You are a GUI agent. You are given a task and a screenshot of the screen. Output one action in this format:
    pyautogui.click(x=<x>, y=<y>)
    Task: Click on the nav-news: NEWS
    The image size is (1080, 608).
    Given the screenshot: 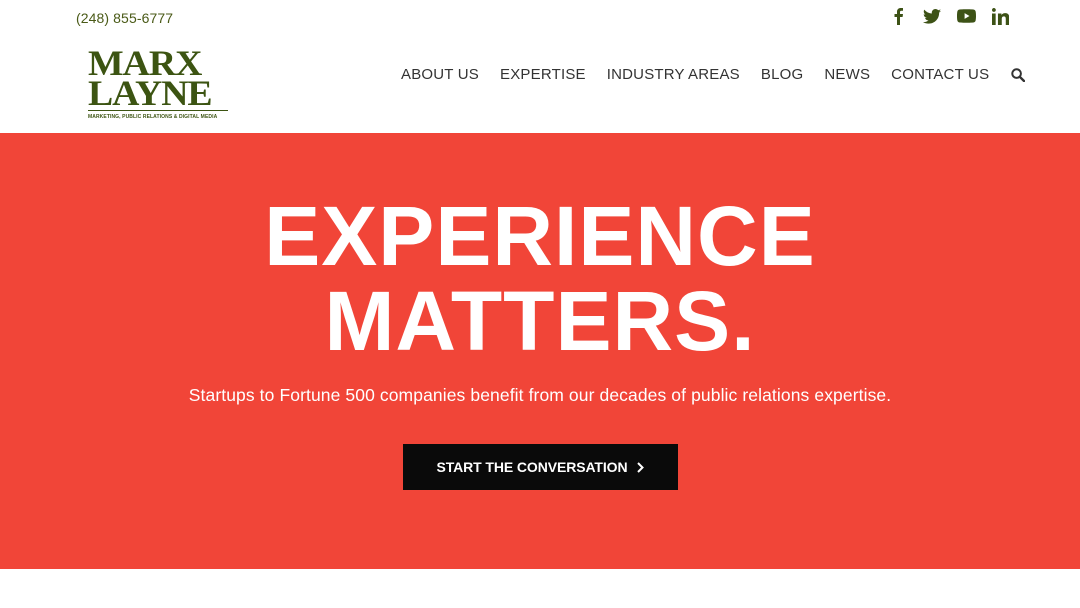 What is the action you would take?
    pyautogui.click(x=847, y=74)
    